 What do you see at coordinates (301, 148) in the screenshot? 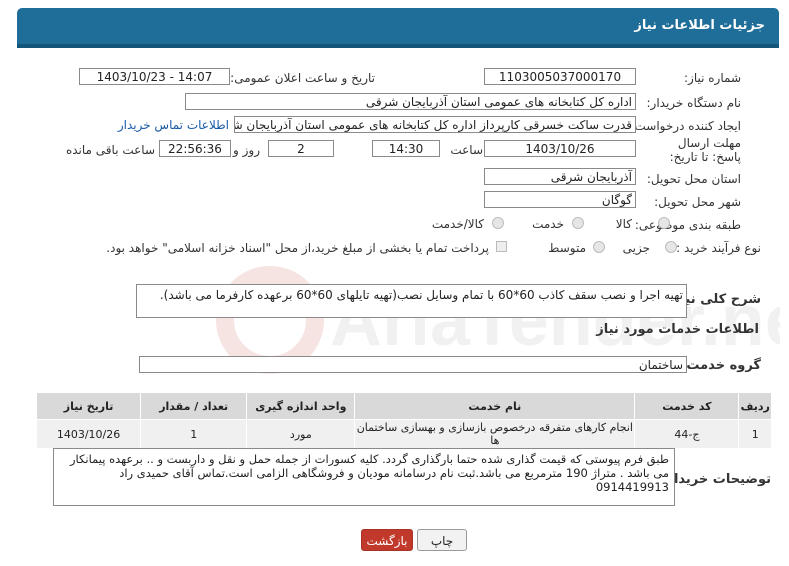
I see `days-field: 2` at bounding box center [301, 148].